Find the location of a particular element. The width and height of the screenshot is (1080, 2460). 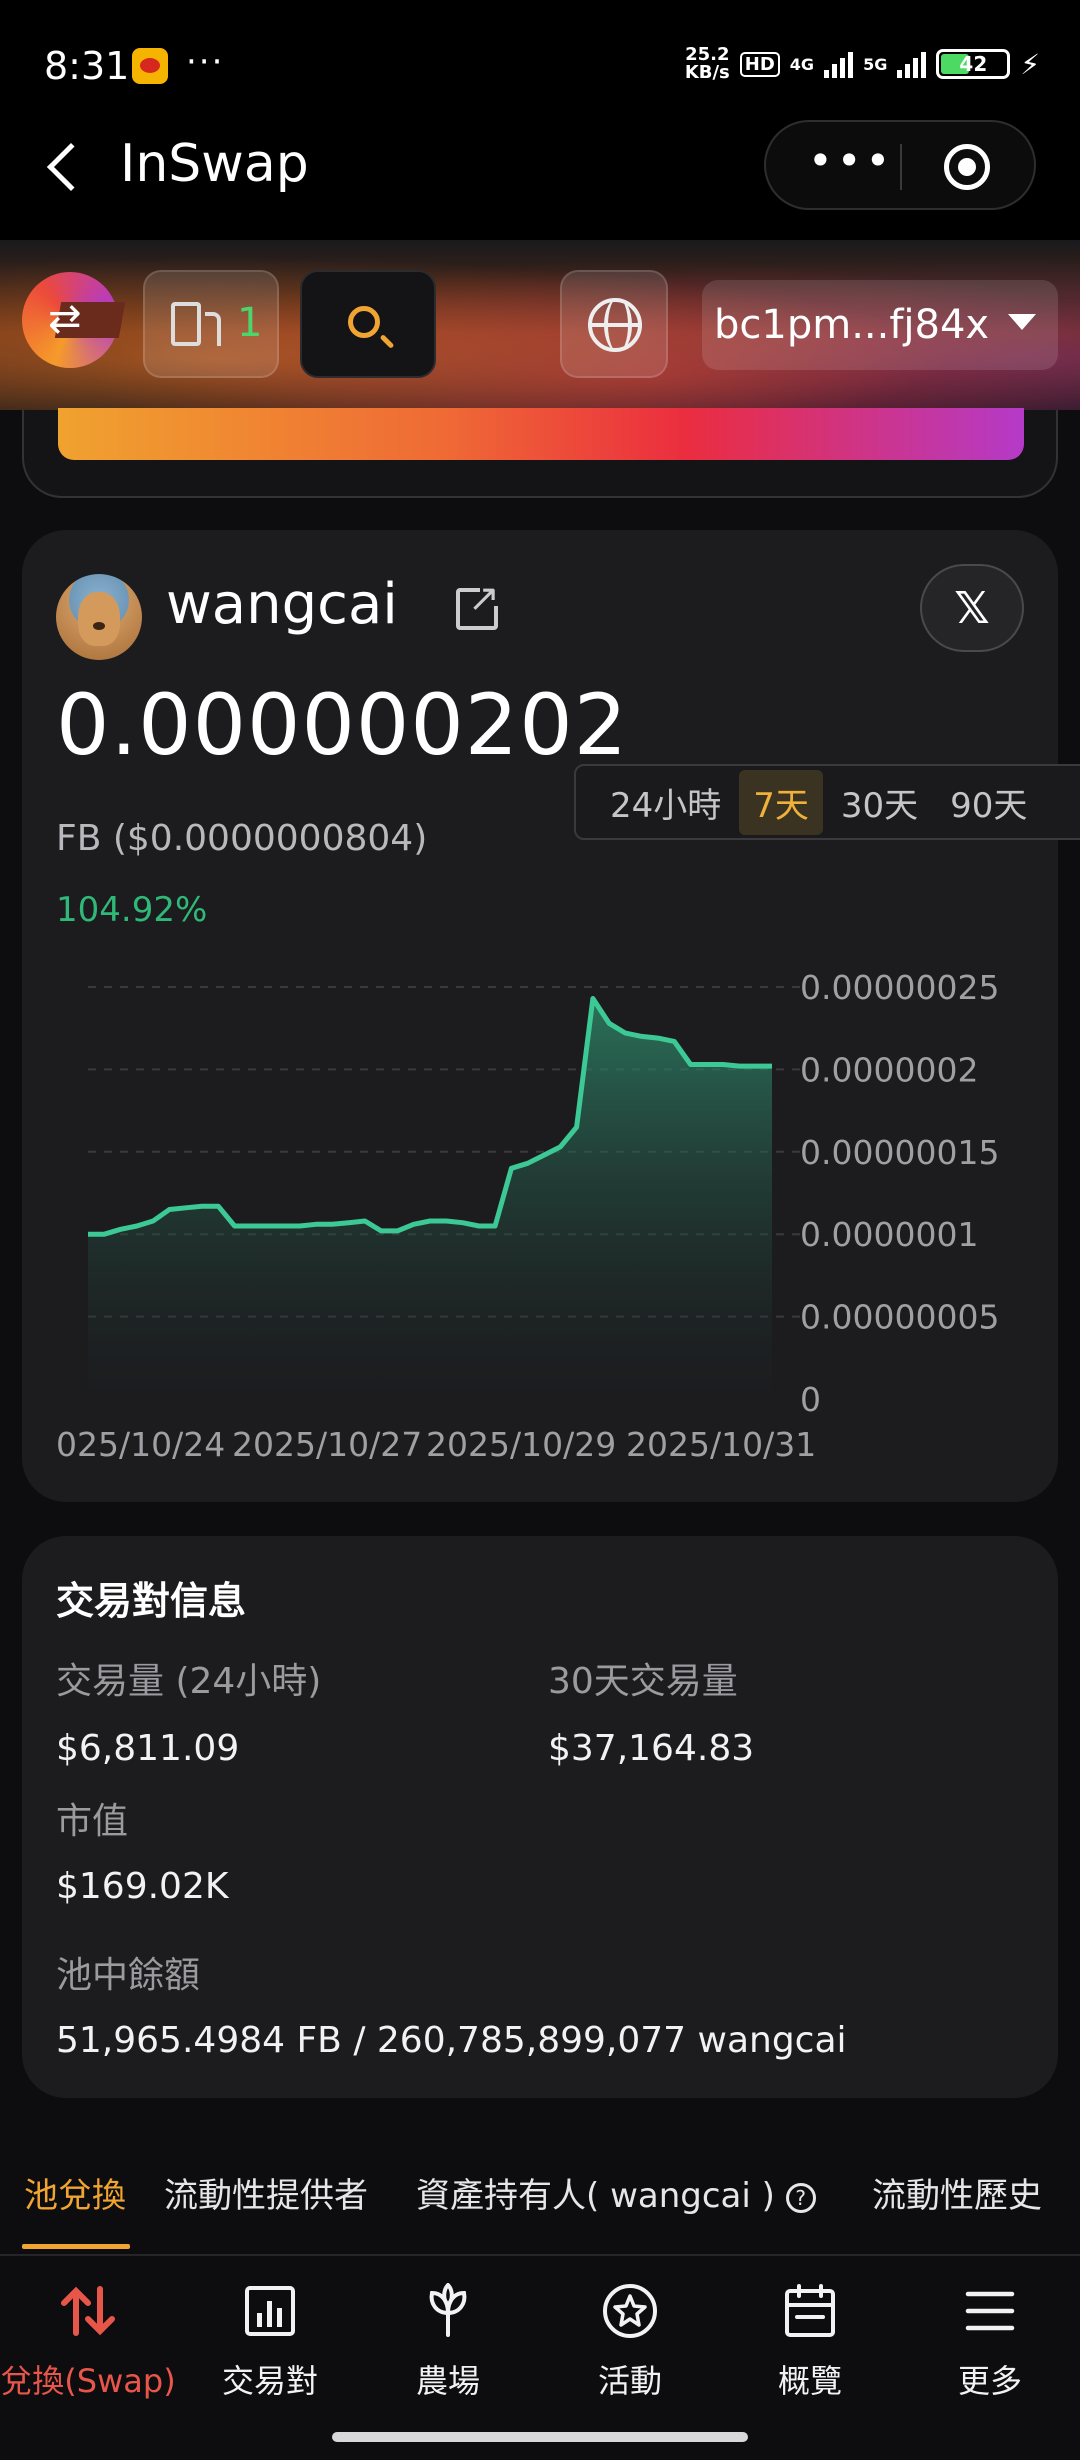

gas-pump-icon is located at coordinates (196, 324).